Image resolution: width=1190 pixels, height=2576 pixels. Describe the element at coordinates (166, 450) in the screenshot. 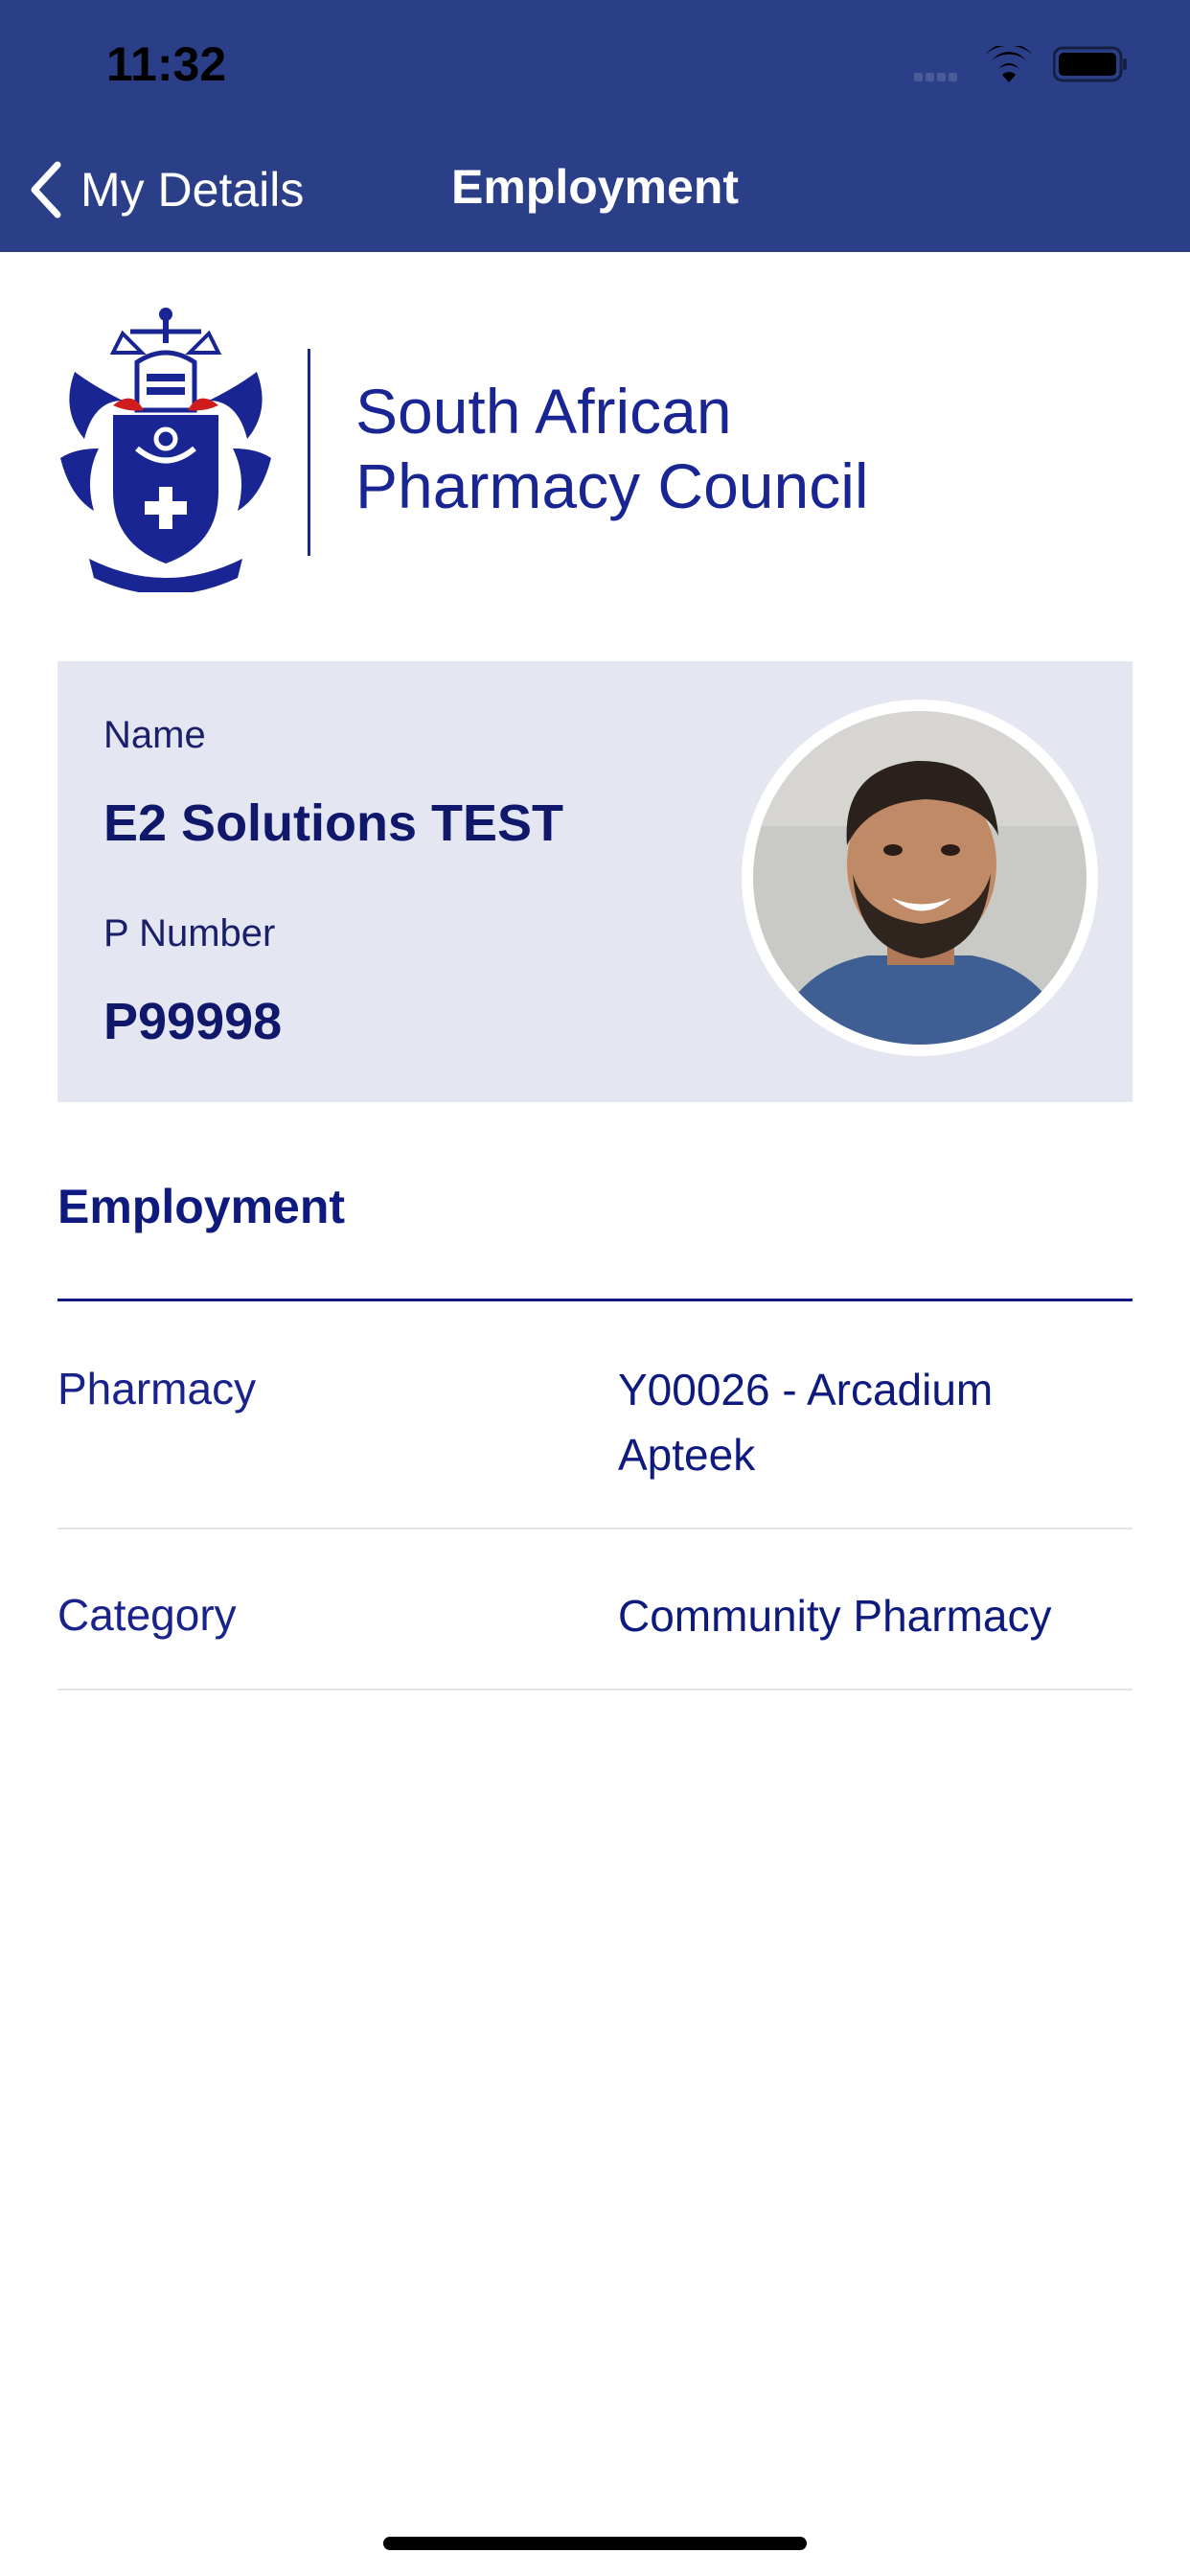

I see `coat-of-arms-icon` at that location.